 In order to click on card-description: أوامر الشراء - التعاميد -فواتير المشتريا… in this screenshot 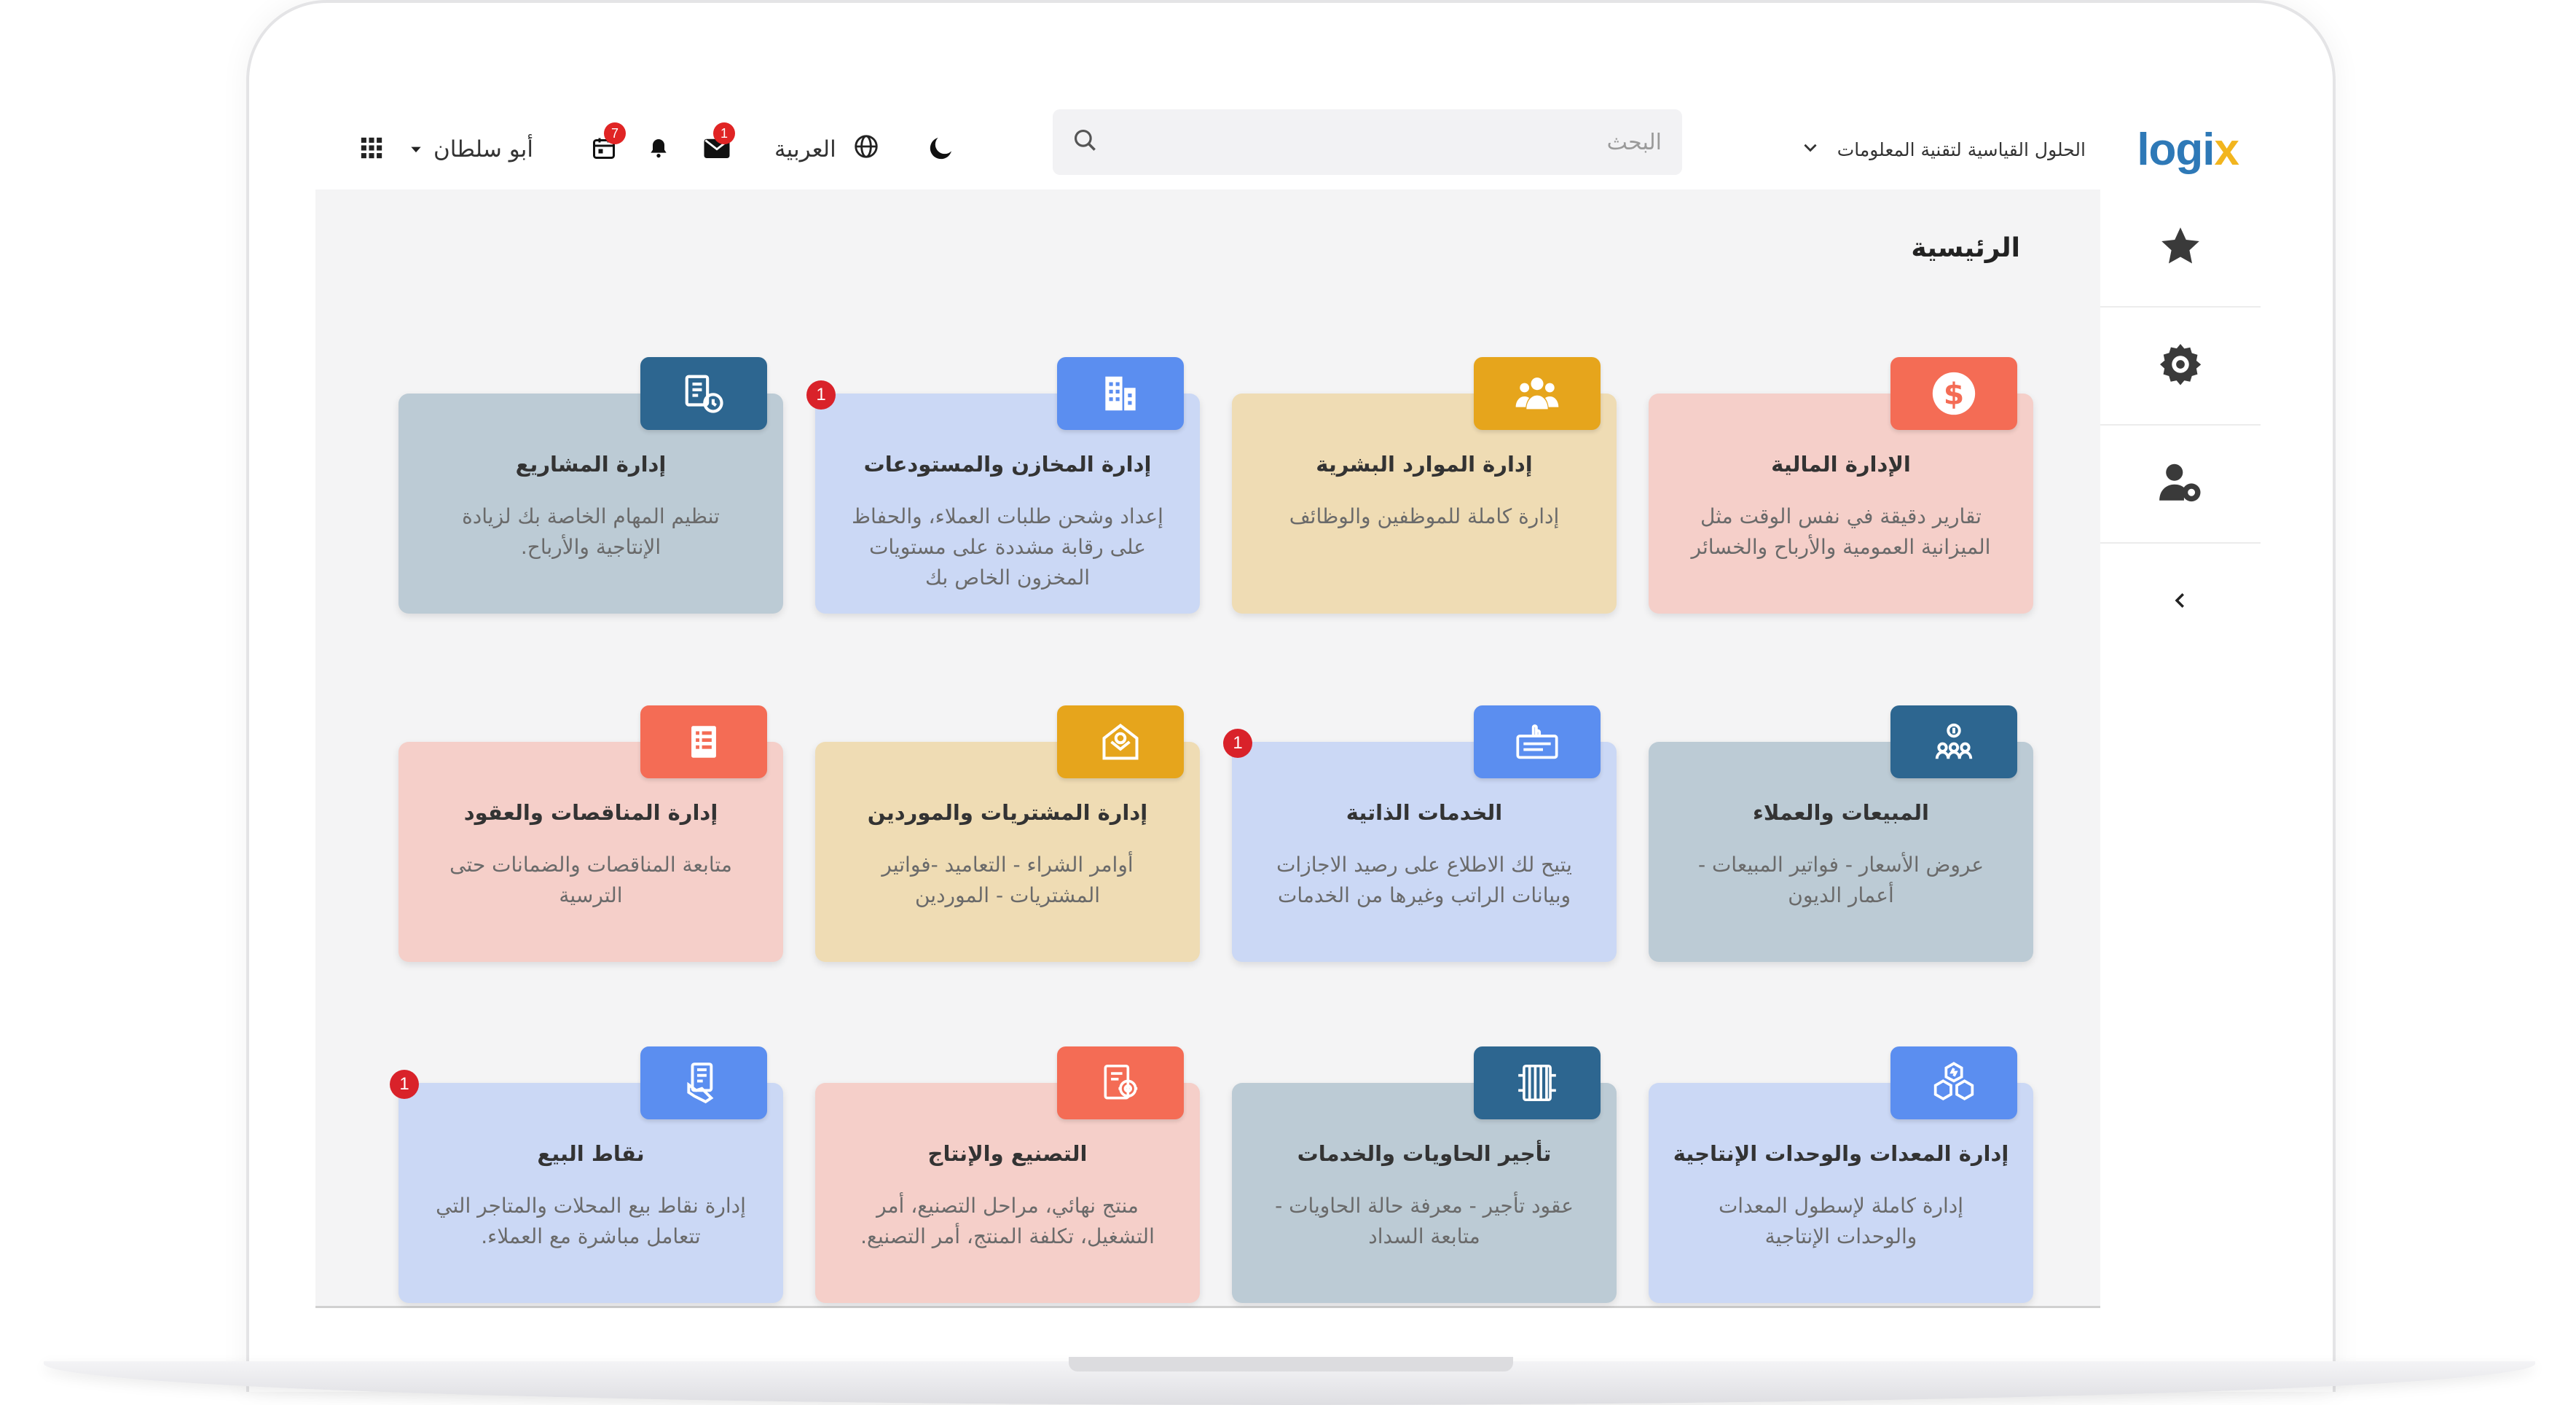, I will do `click(1007, 880)`.